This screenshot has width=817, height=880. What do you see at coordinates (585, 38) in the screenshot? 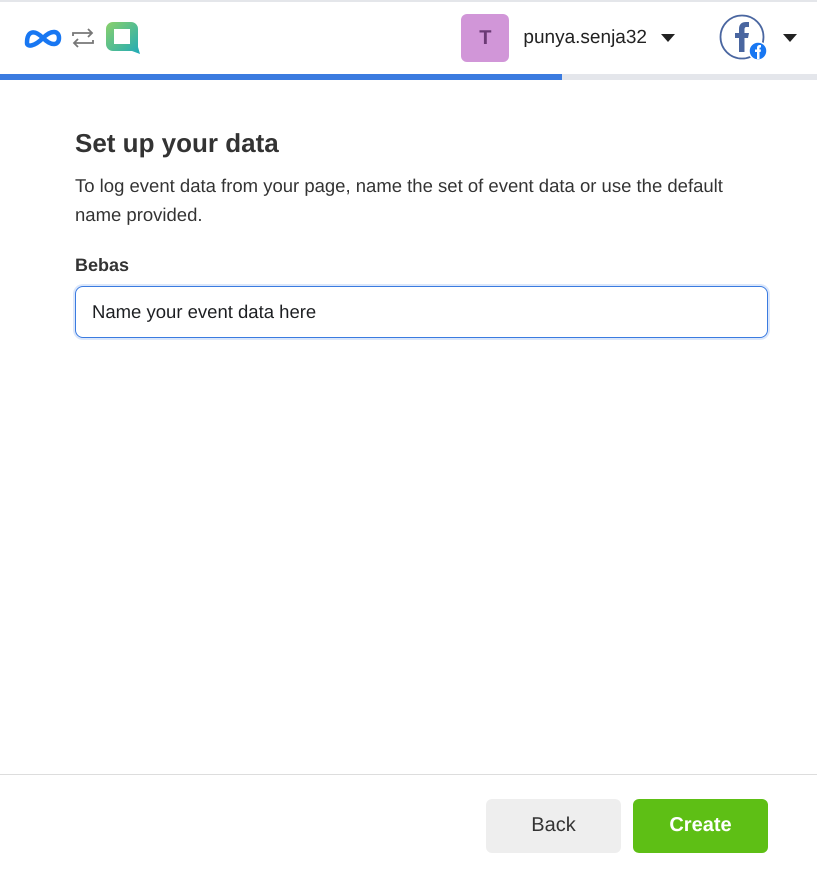
I see `account-name: punya.senja32` at bounding box center [585, 38].